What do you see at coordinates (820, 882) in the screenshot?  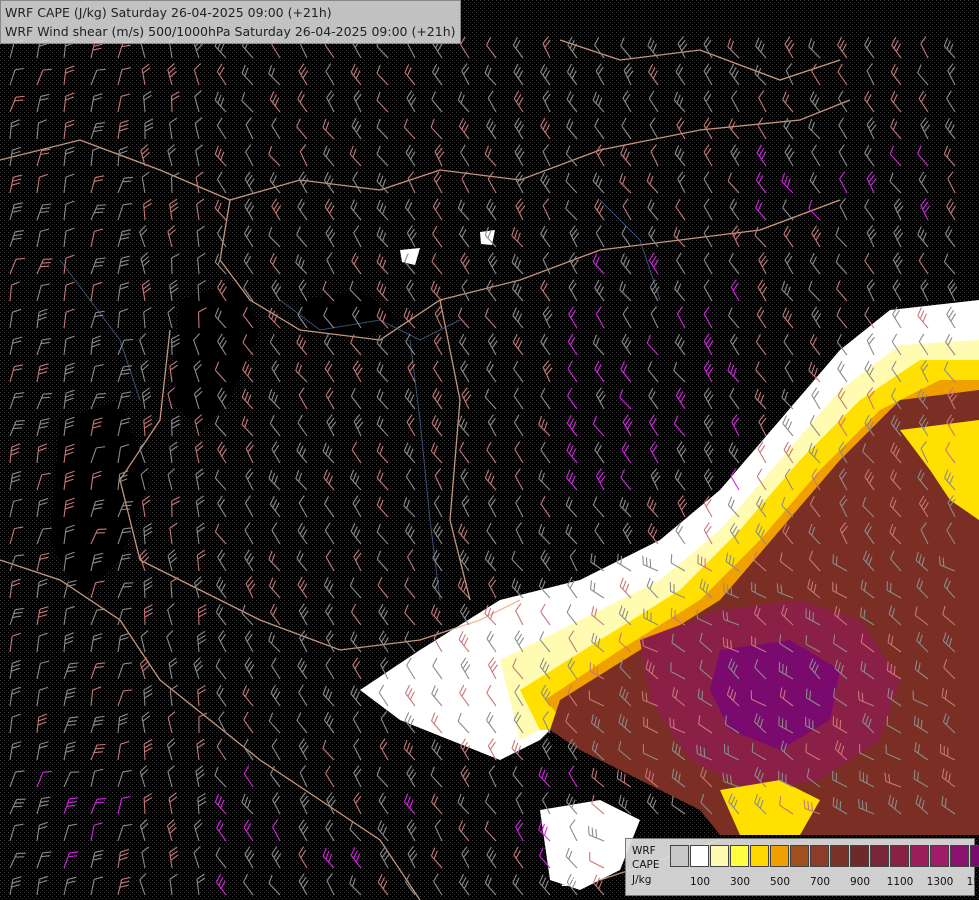 I see `legend-tick-label: 700` at bounding box center [820, 882].